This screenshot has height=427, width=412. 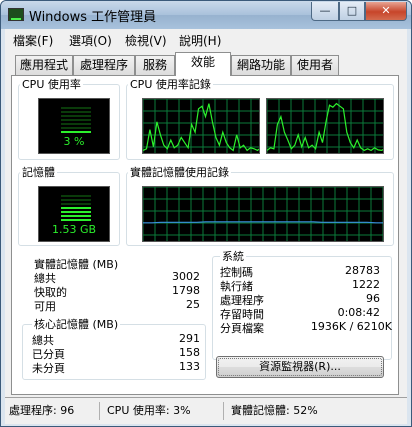 I want to click on menu-bar: 檔案(F) 選項(O) 檢視(V) 說明(H), so click(x=206, y=39).